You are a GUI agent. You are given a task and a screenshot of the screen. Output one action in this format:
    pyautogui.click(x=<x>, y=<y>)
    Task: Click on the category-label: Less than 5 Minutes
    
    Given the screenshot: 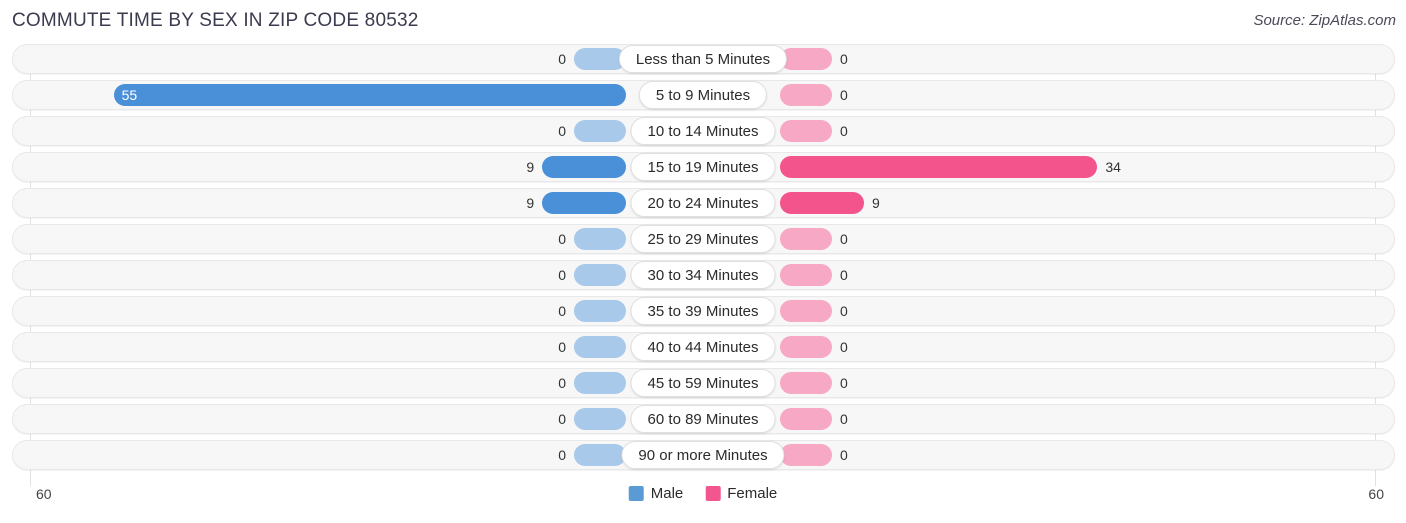 What is the action you would take?
    pyautogui.click(x=703, y=59)
    